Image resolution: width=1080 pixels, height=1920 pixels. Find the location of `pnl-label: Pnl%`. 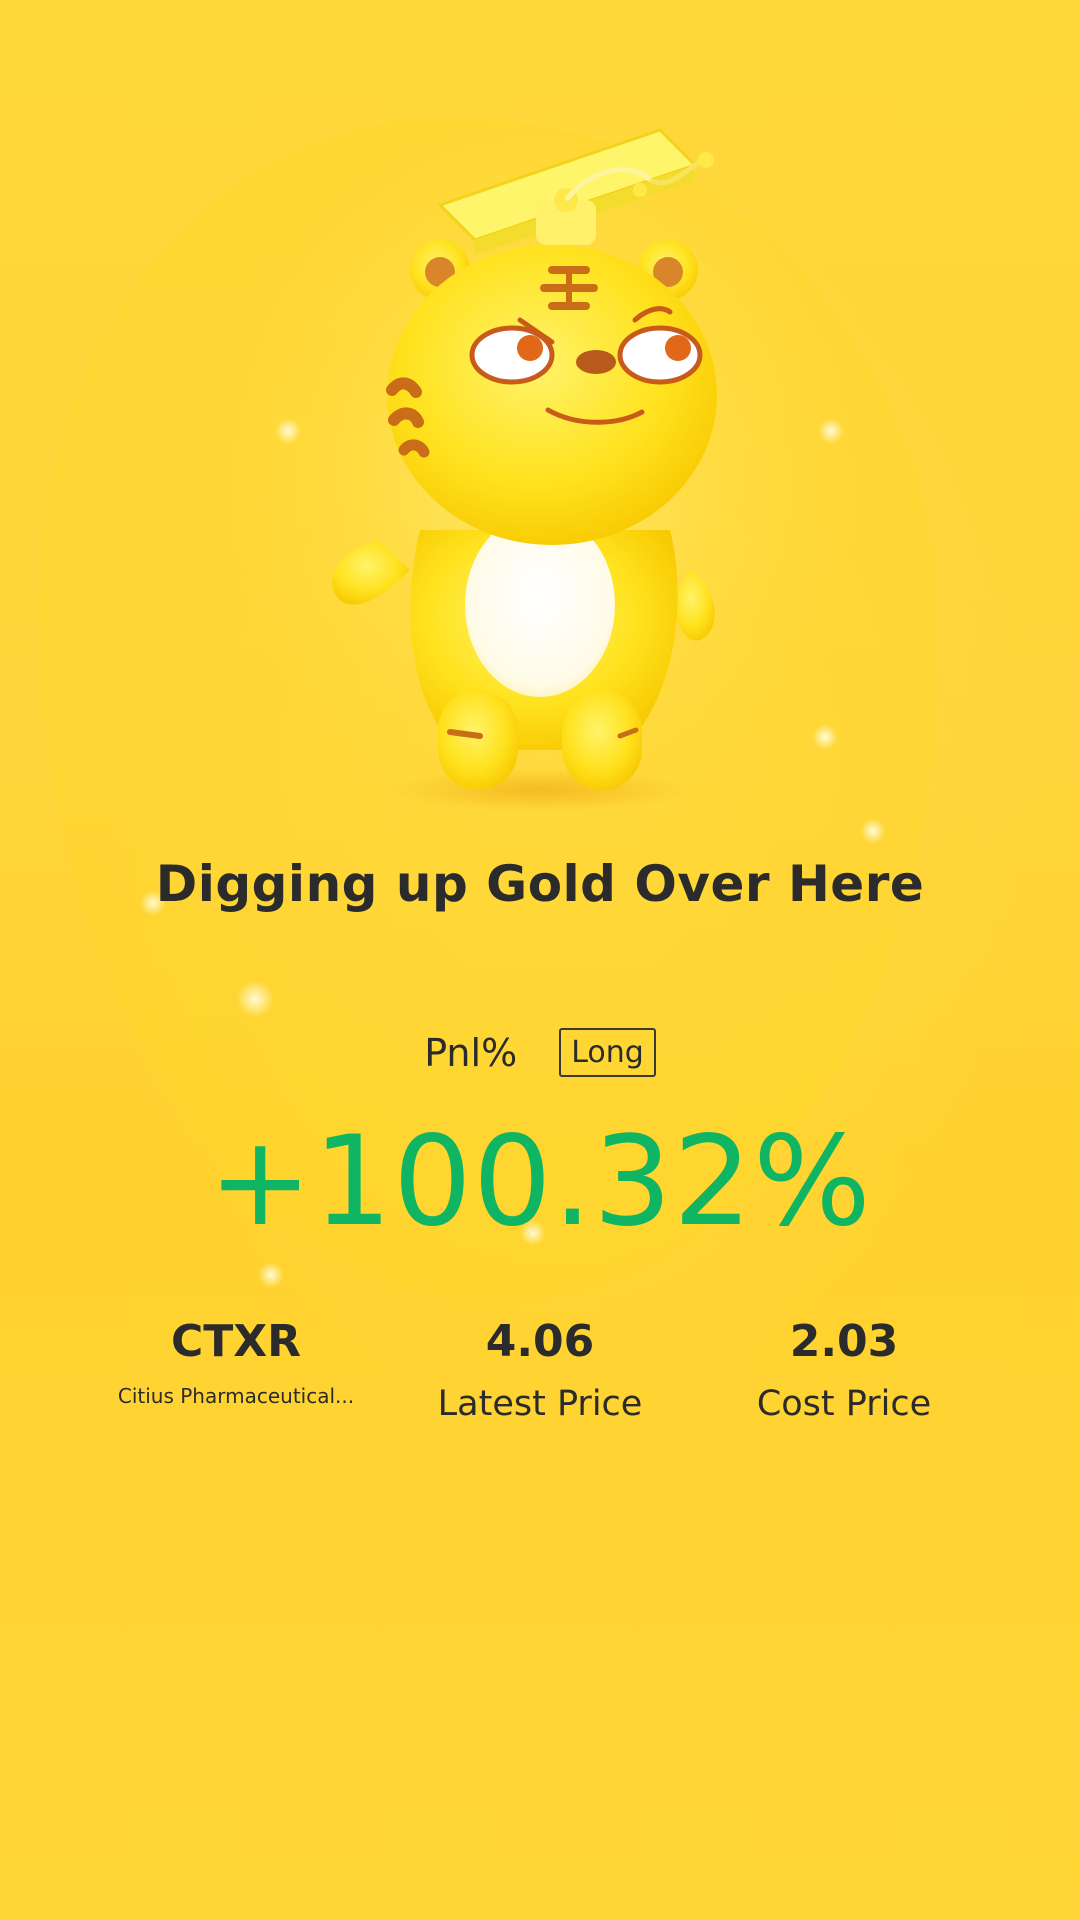

pnl-label: Pnl% is located at coordinates (471, 1052).